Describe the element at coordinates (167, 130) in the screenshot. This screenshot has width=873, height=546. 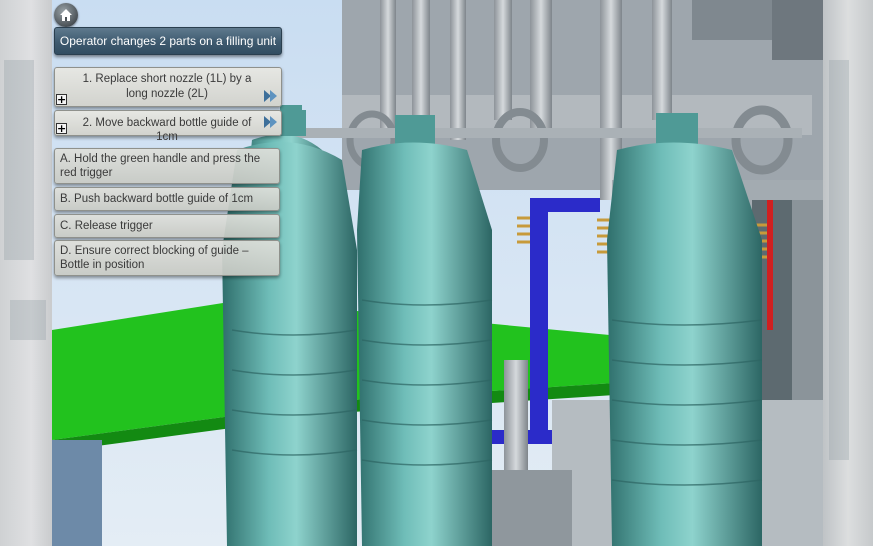
I see `step-2-label: 2. Move backward bottle guide of 1cm` at that location.